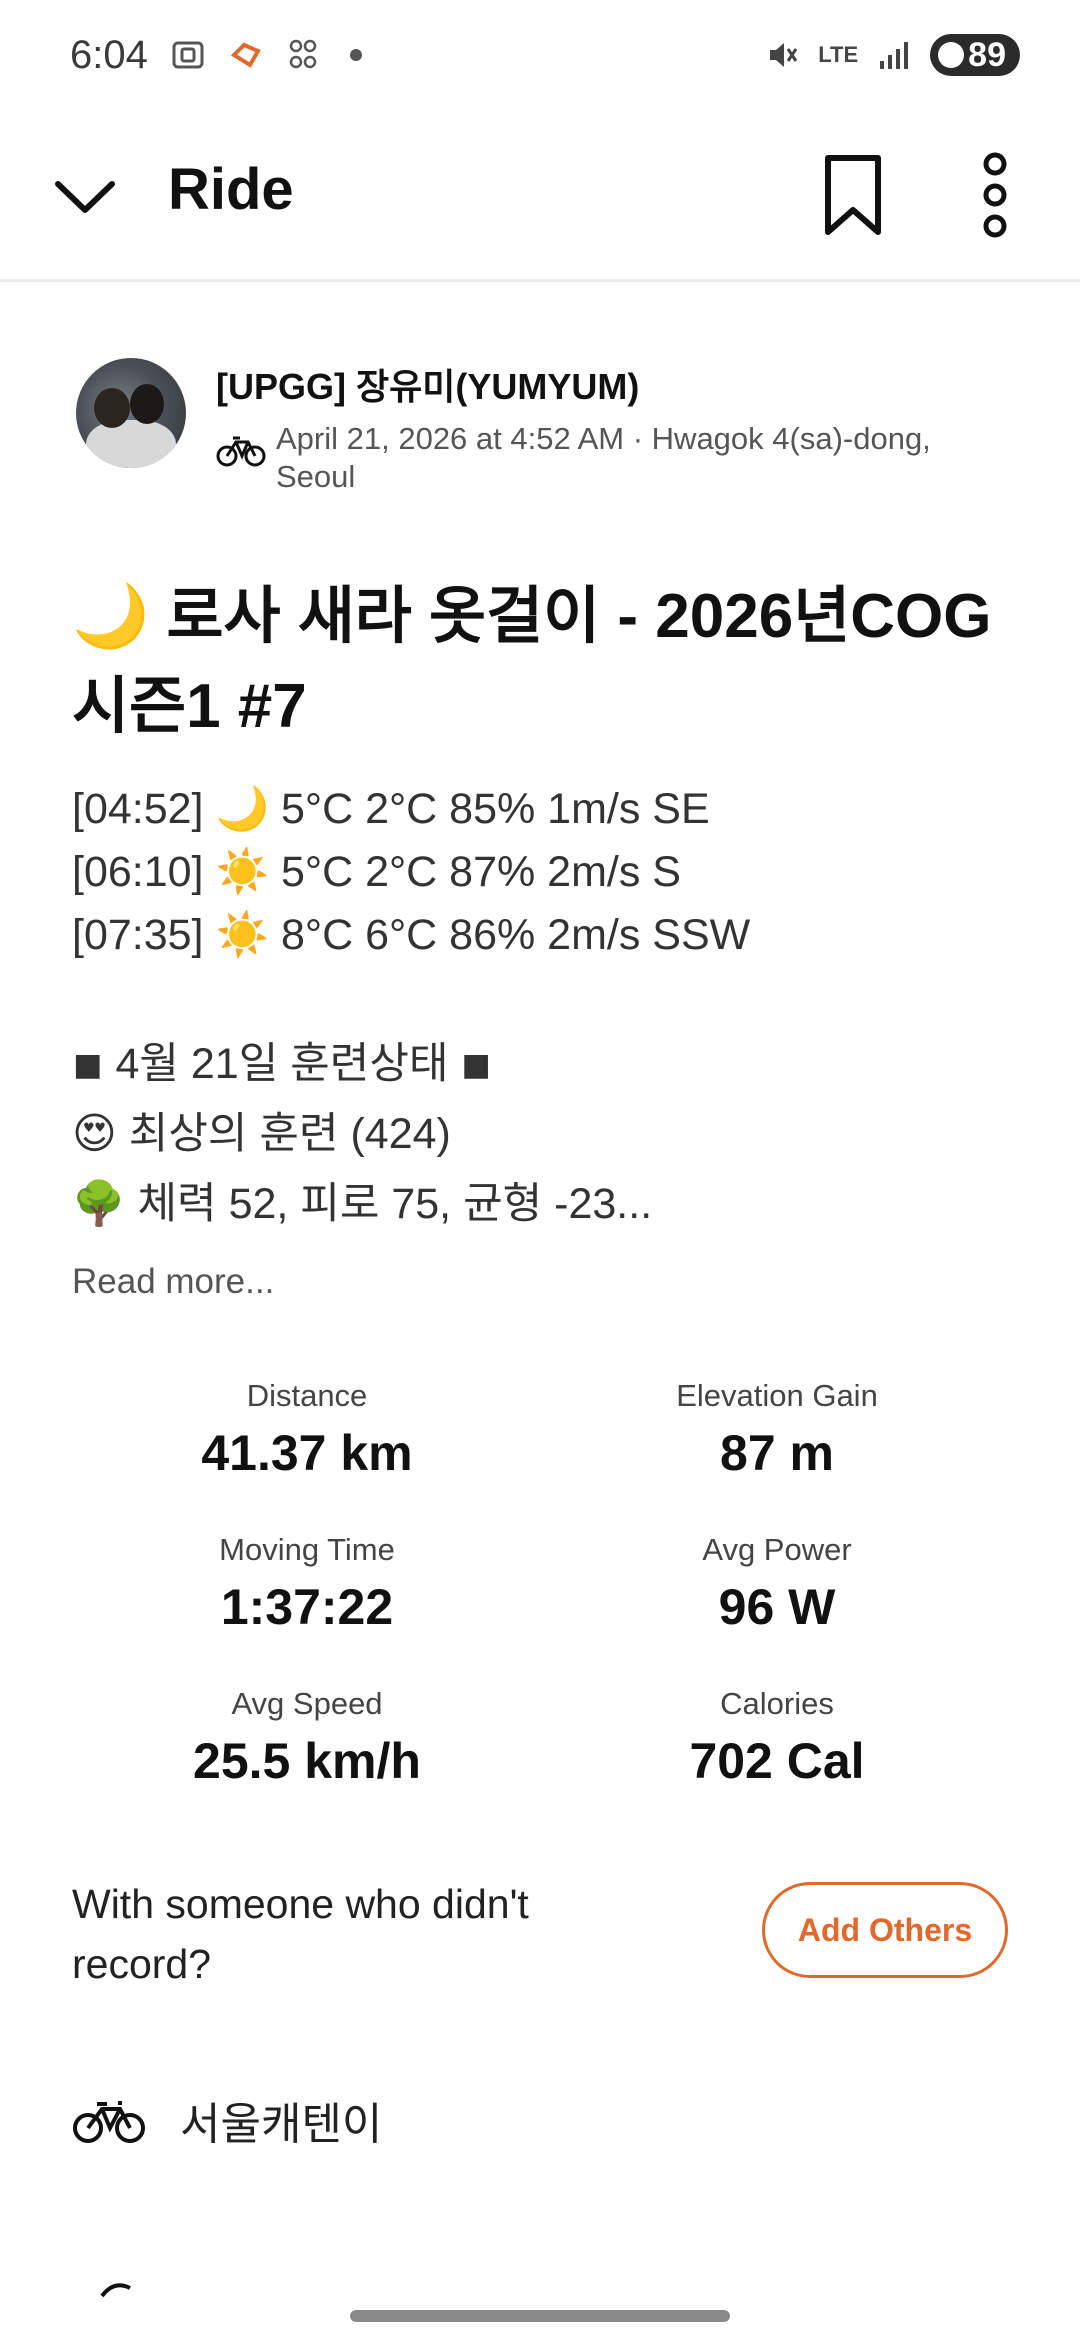  Describe the element at coordinates (231, 189) in the screenshot. I see `page-title: Ride` at that location.